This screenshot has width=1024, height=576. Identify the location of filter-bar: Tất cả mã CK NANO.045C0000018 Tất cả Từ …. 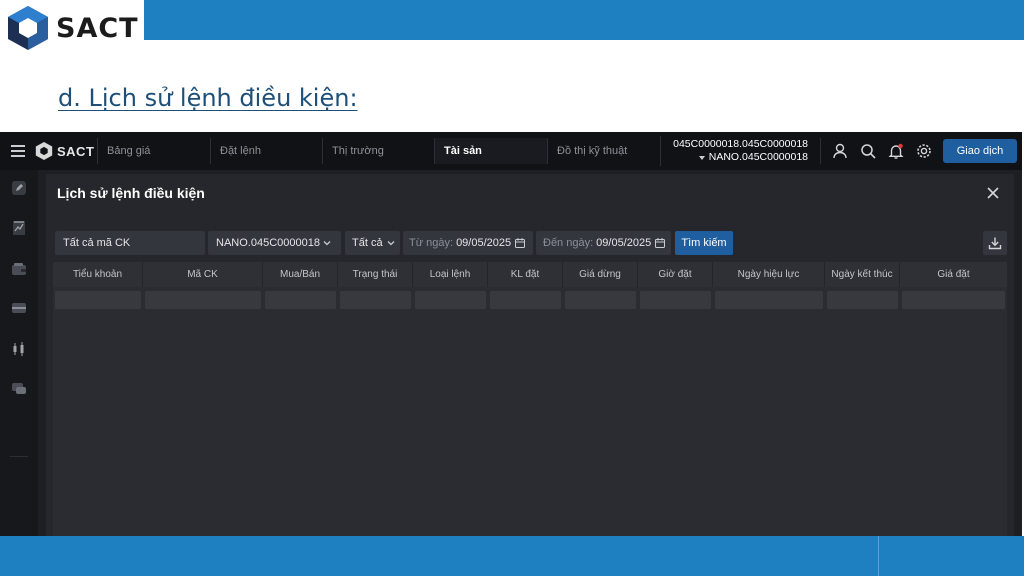
(531, 243).